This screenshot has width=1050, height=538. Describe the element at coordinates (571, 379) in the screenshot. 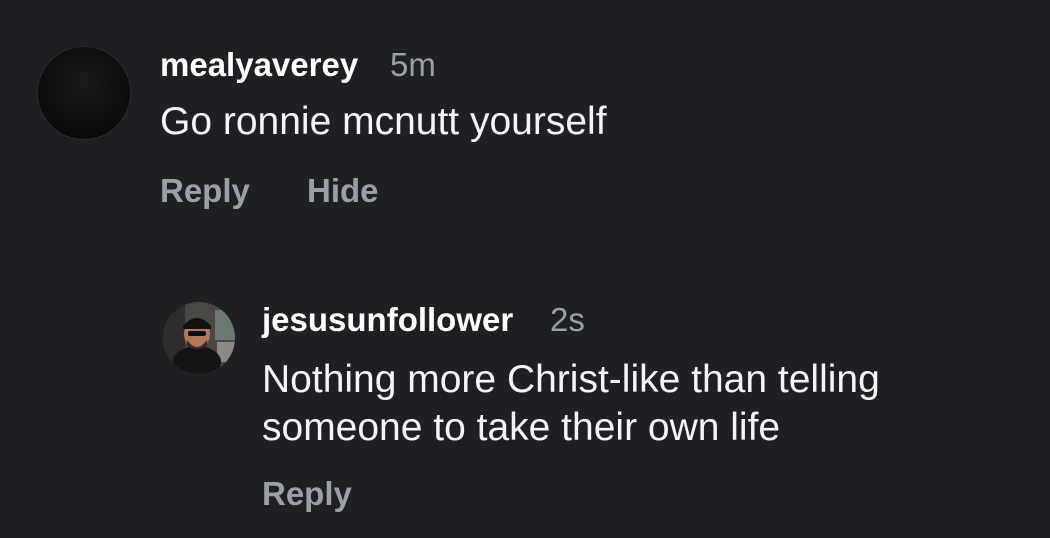

I see `comment-text-line: Nothing more Christ-like than telling` at that location.